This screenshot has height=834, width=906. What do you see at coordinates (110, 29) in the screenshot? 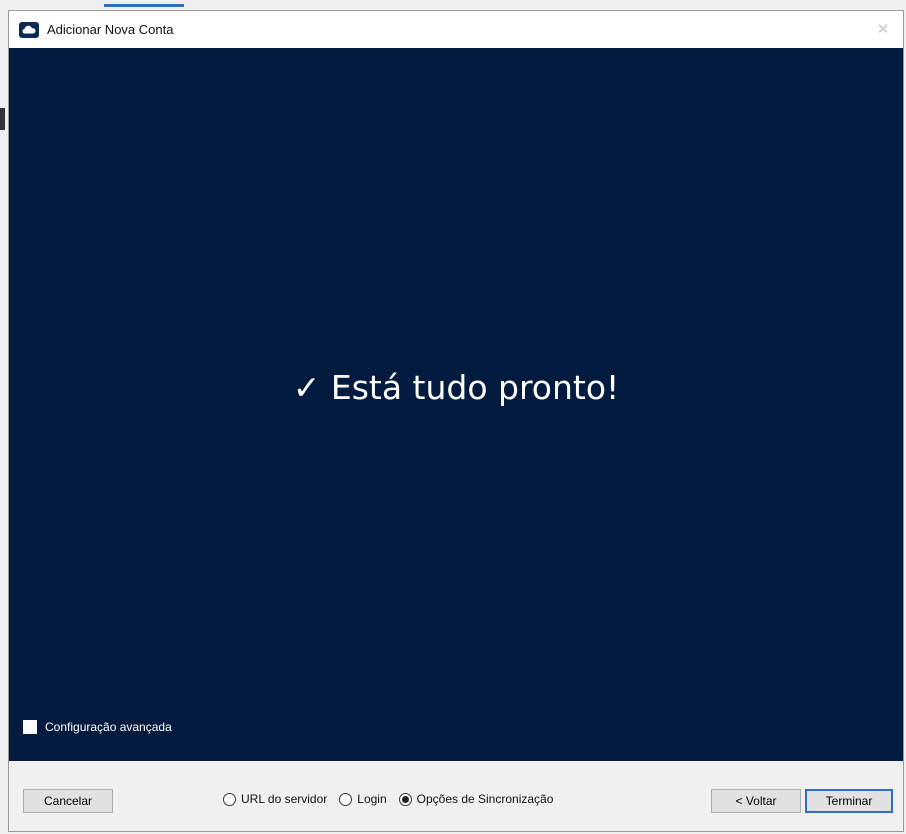
I see `window-title: Adicionar Nova Conta` at bounding box center [110, 29].